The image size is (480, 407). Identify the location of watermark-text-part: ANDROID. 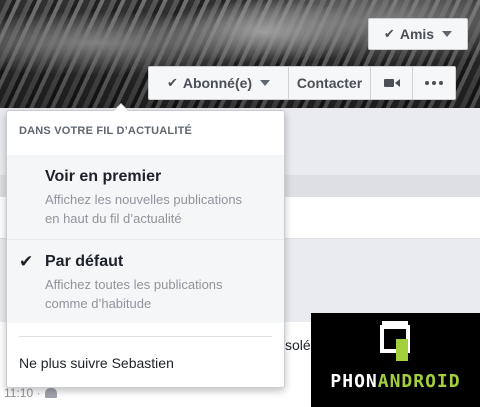
(419, 381).